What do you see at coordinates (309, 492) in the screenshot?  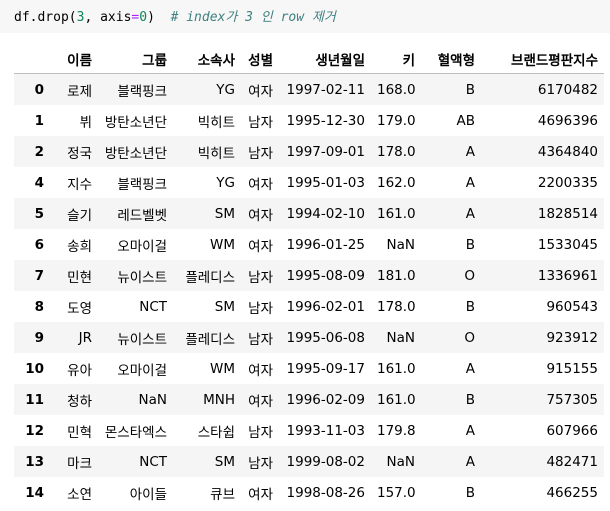 I see `table-row: 14 소연 아이들 큐브 여자 1998-08-26 157.0 B 466255` at bounding box center [309, 492].